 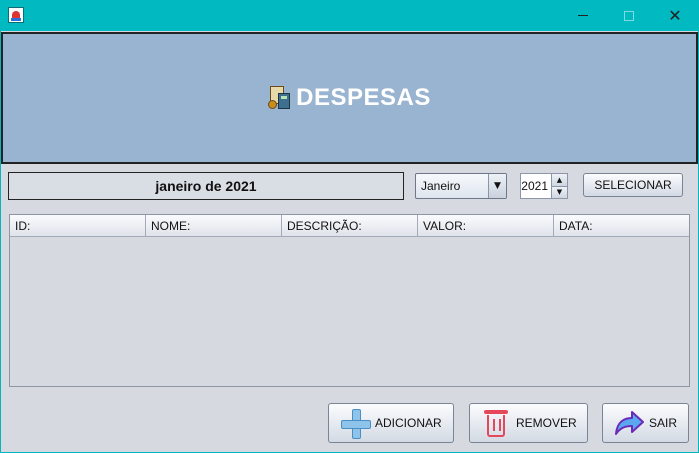 I want to click on java-app-icon, so click(x=16, y=15).